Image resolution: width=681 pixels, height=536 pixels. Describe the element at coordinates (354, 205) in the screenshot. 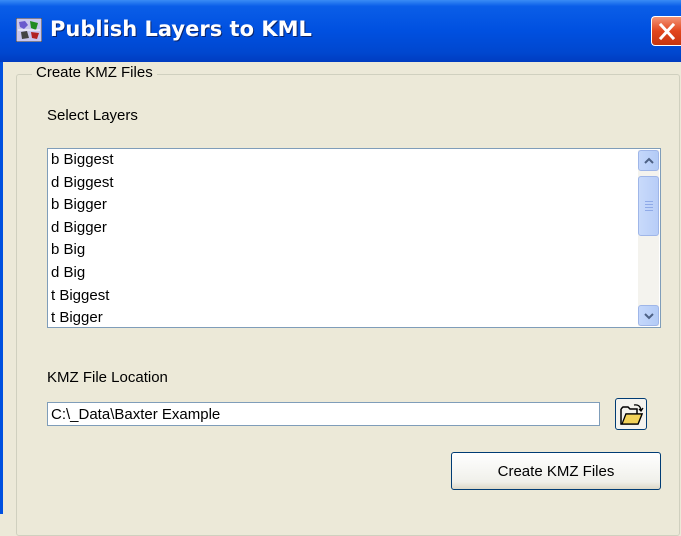

I see `list-item: b Bigger` at that location.